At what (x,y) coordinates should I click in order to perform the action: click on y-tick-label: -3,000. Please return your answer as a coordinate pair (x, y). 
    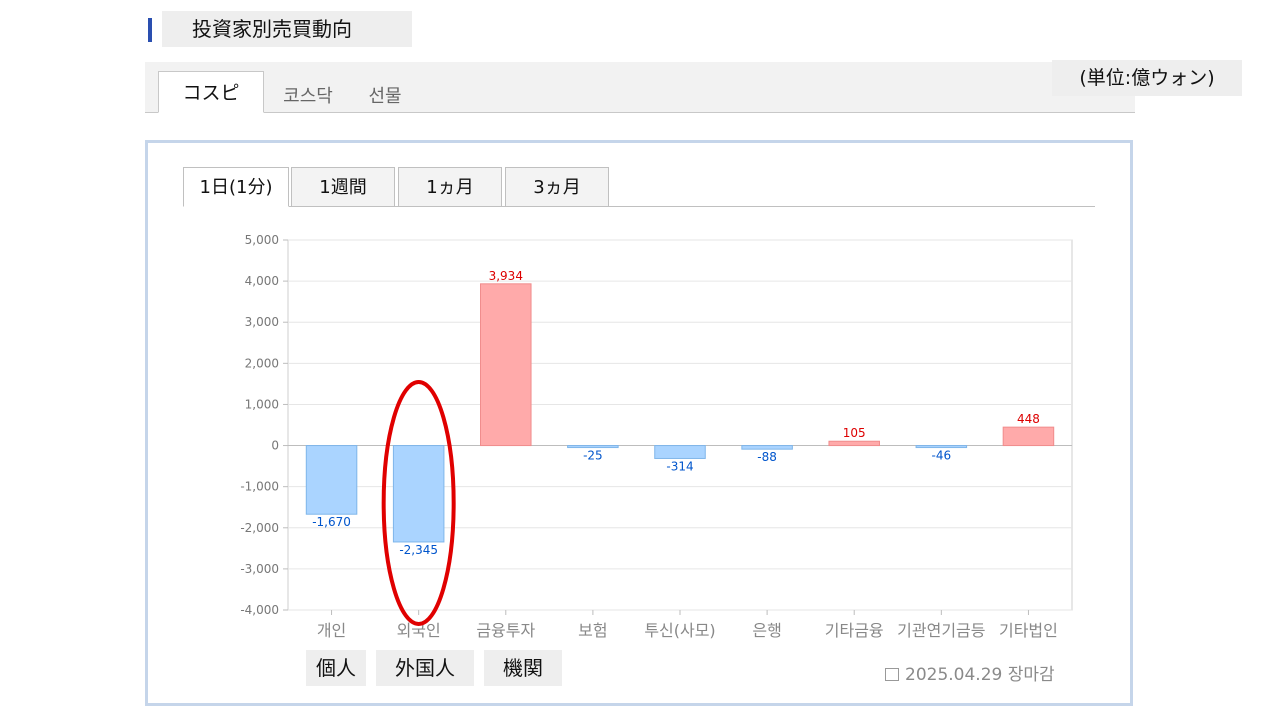
    Looking at the image, I should click on (259, 569).